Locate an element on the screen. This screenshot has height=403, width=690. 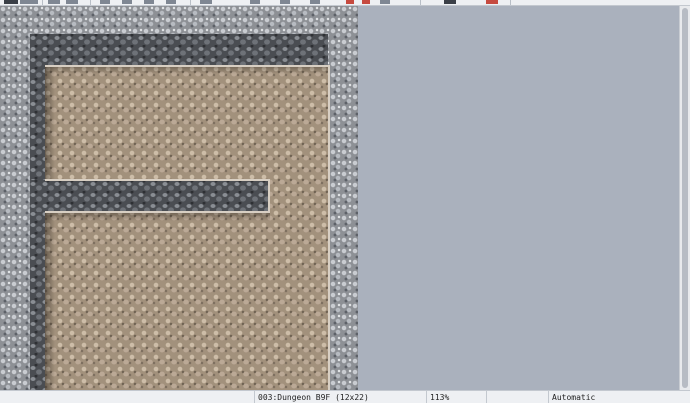
scrollbar-thumb is located at coordinates (685, 198).